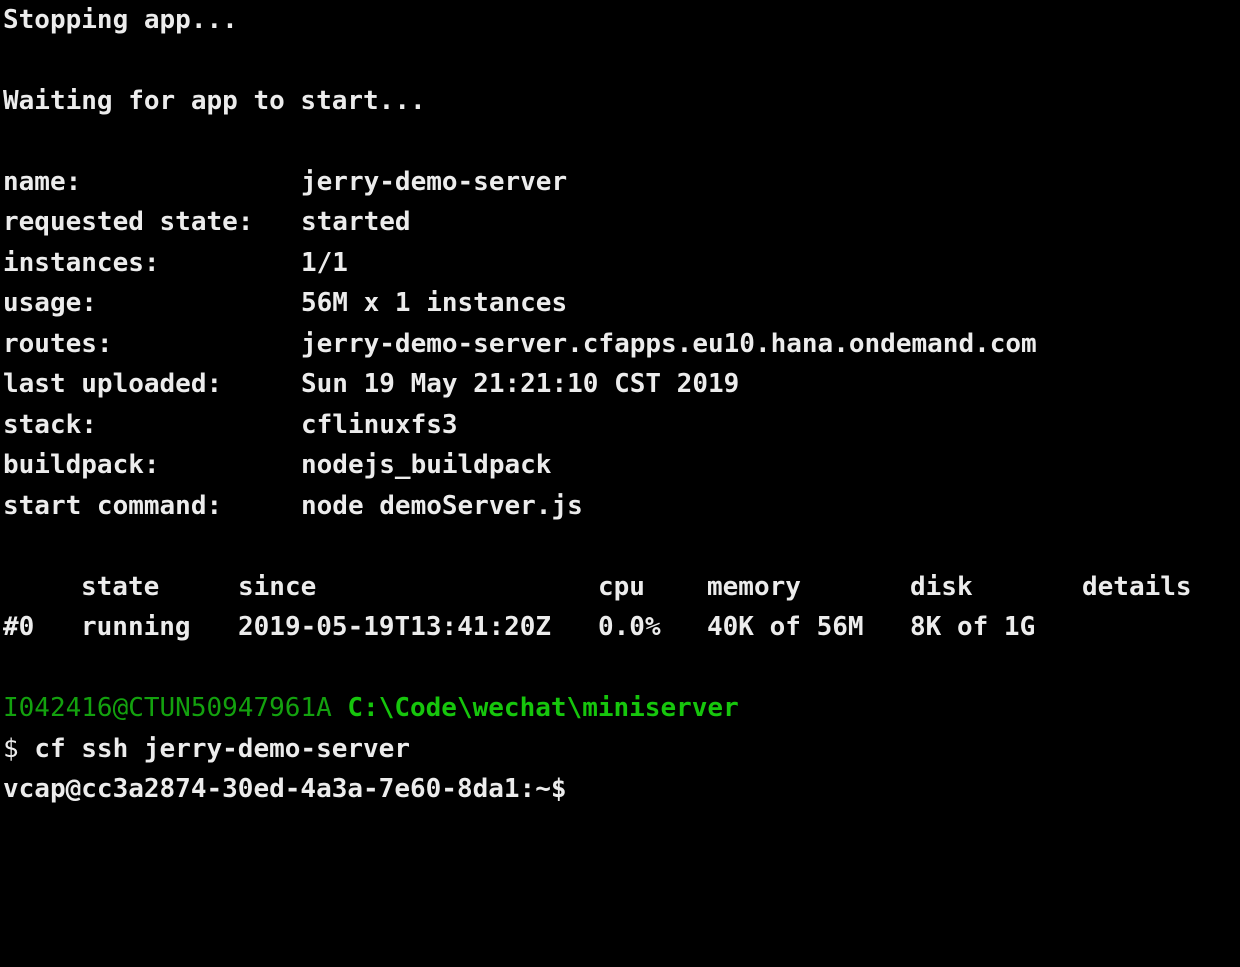 The width and height of the screenshot is (1240, 967). I want to click on instance-table-header: state since cpu memory disk details, so click(618, 587).